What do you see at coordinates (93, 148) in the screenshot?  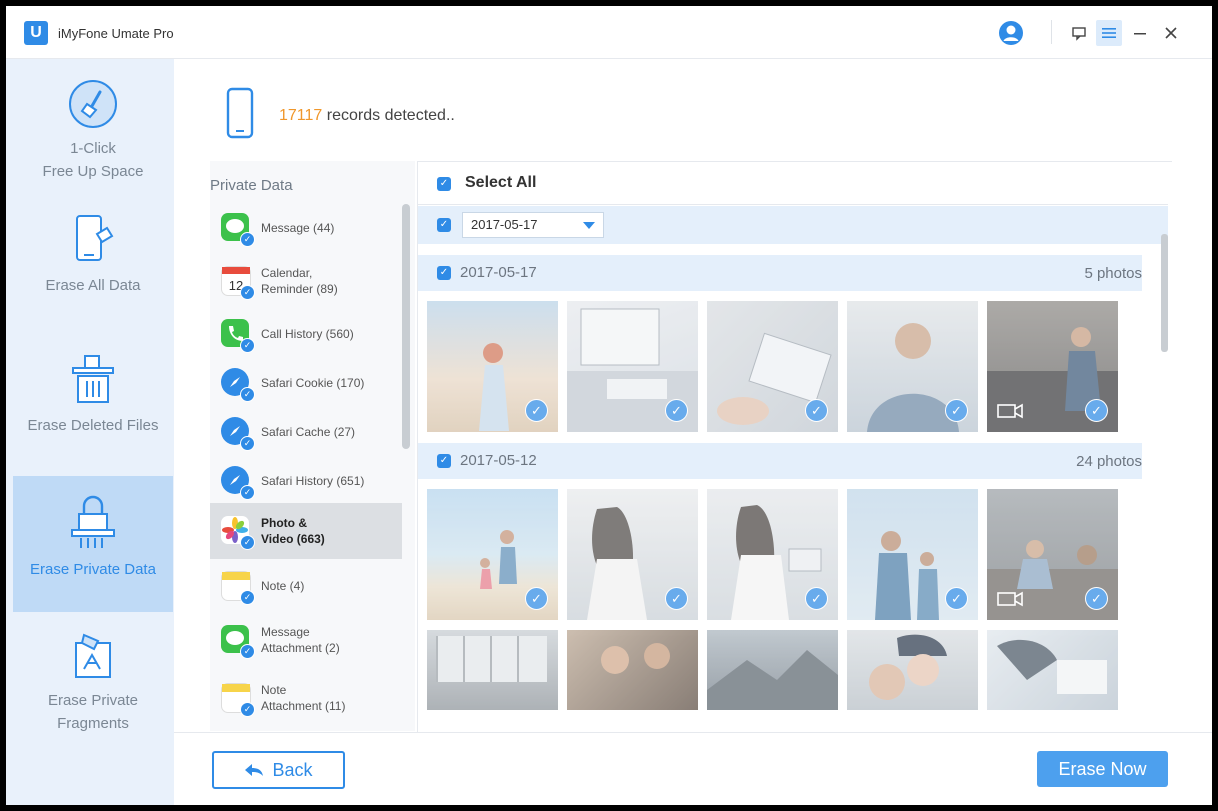 I see `sidebar-item-label: 1-Click` at bounding box center [93, 148].